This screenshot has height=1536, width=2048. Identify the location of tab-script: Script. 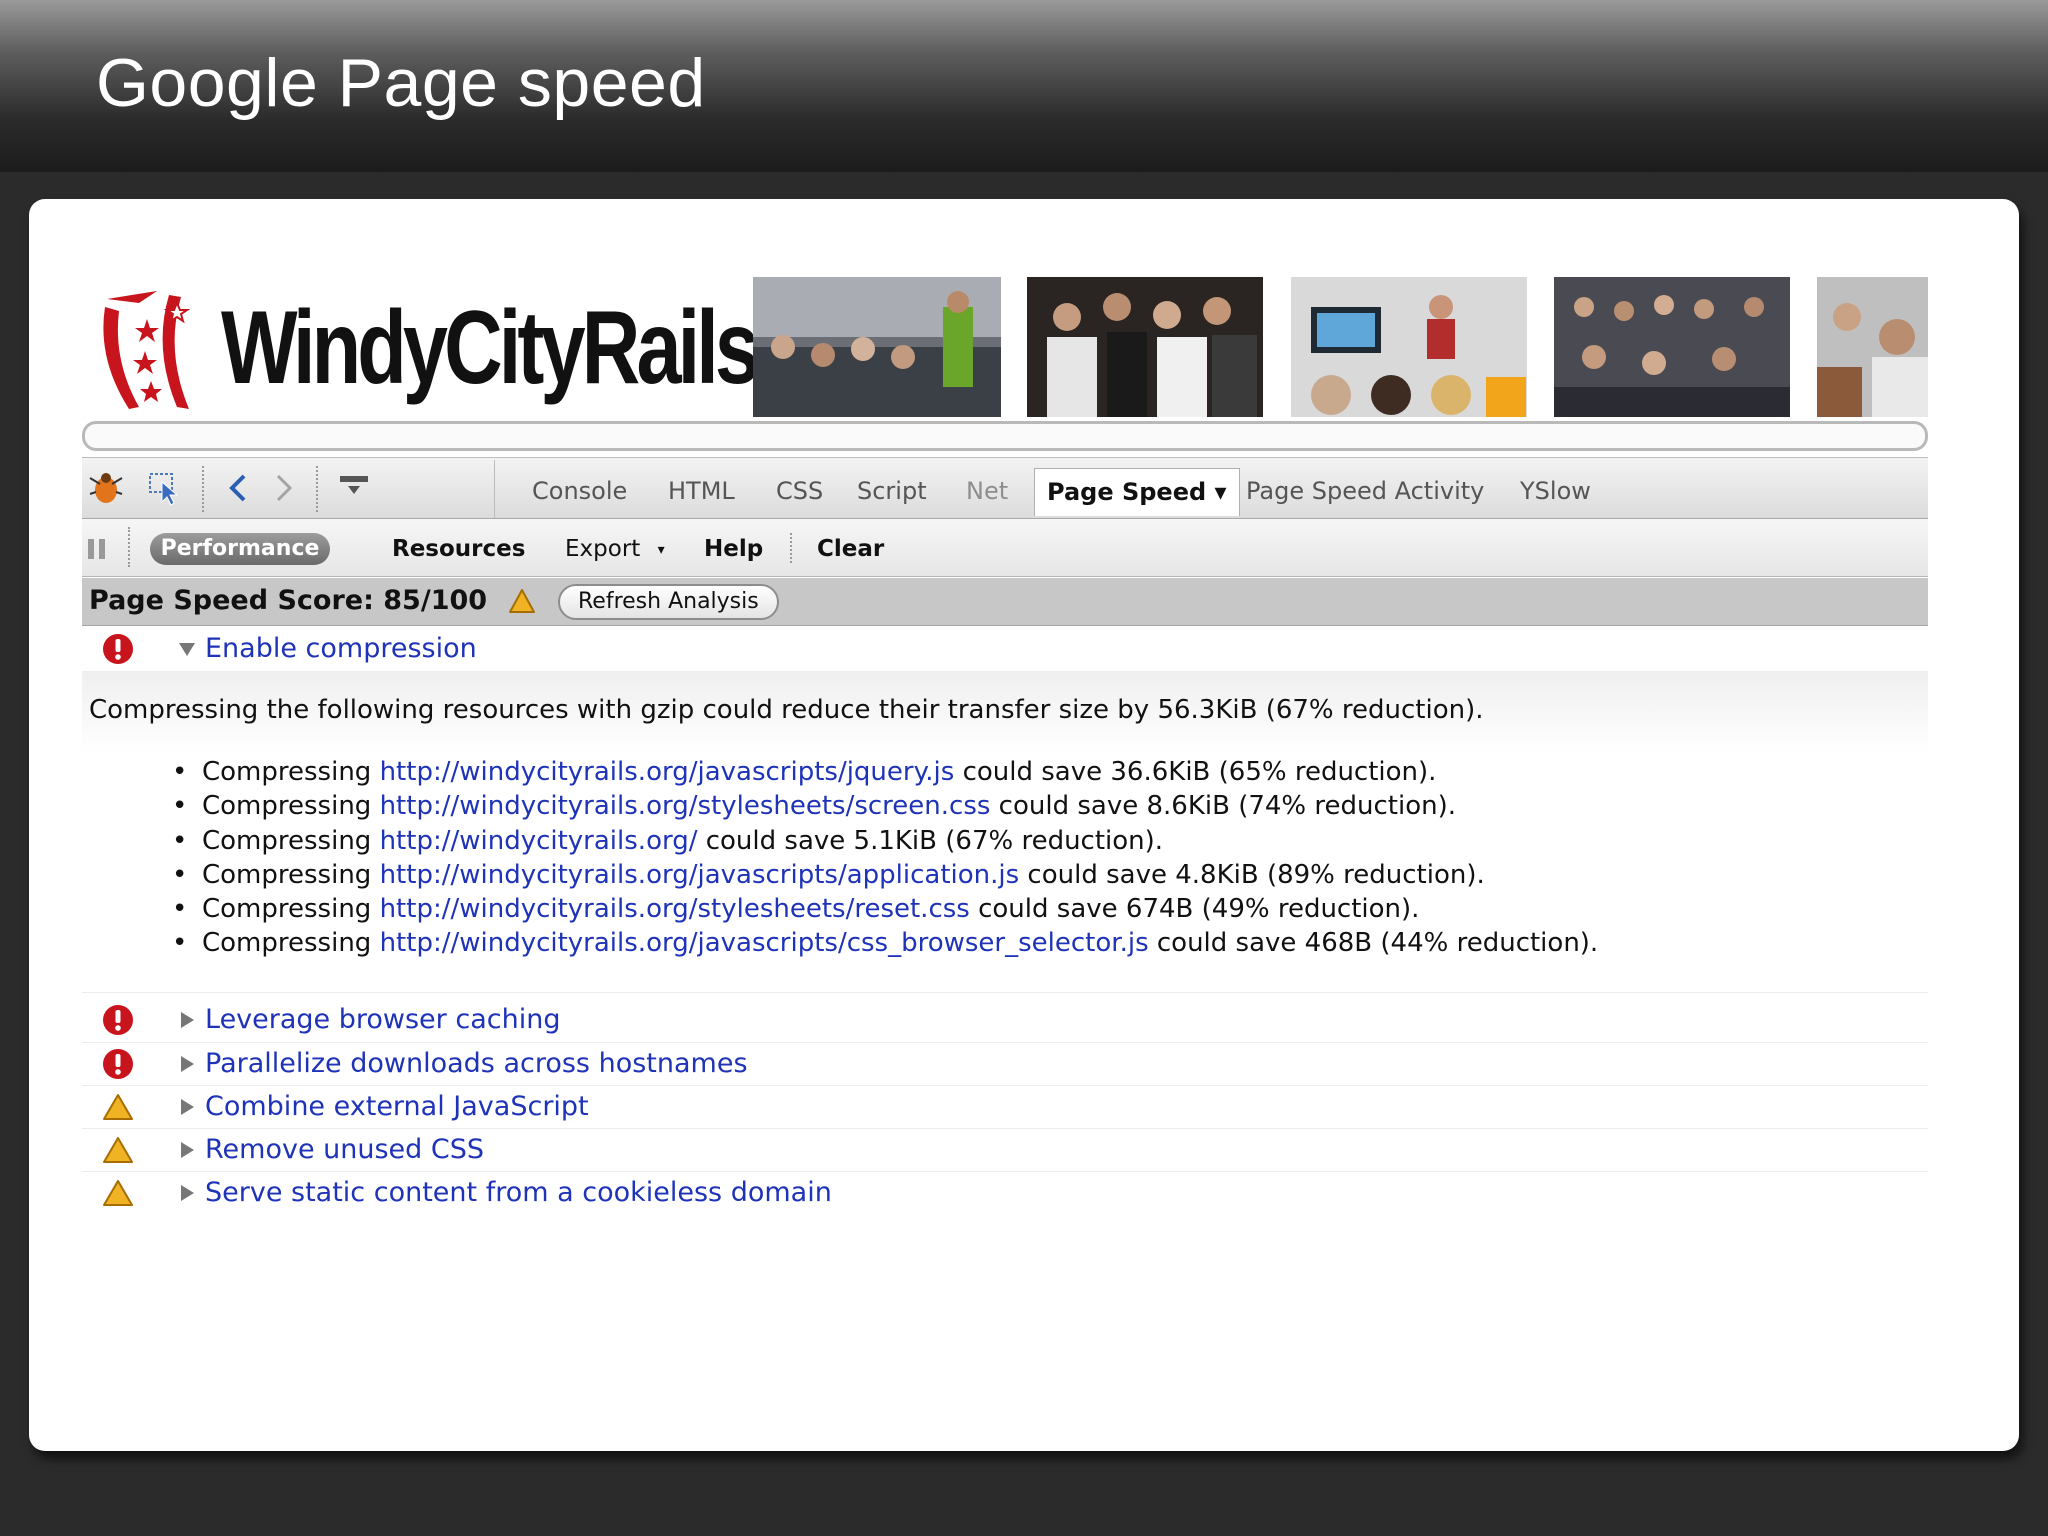
(892, 491).